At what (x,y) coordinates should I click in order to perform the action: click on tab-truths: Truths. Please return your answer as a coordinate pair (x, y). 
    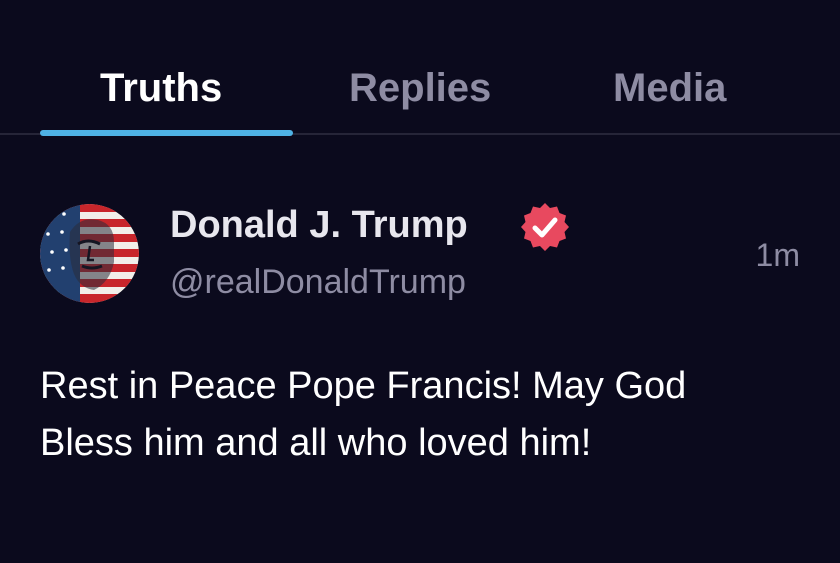
    Looking at the image, I should click on (161, 88).